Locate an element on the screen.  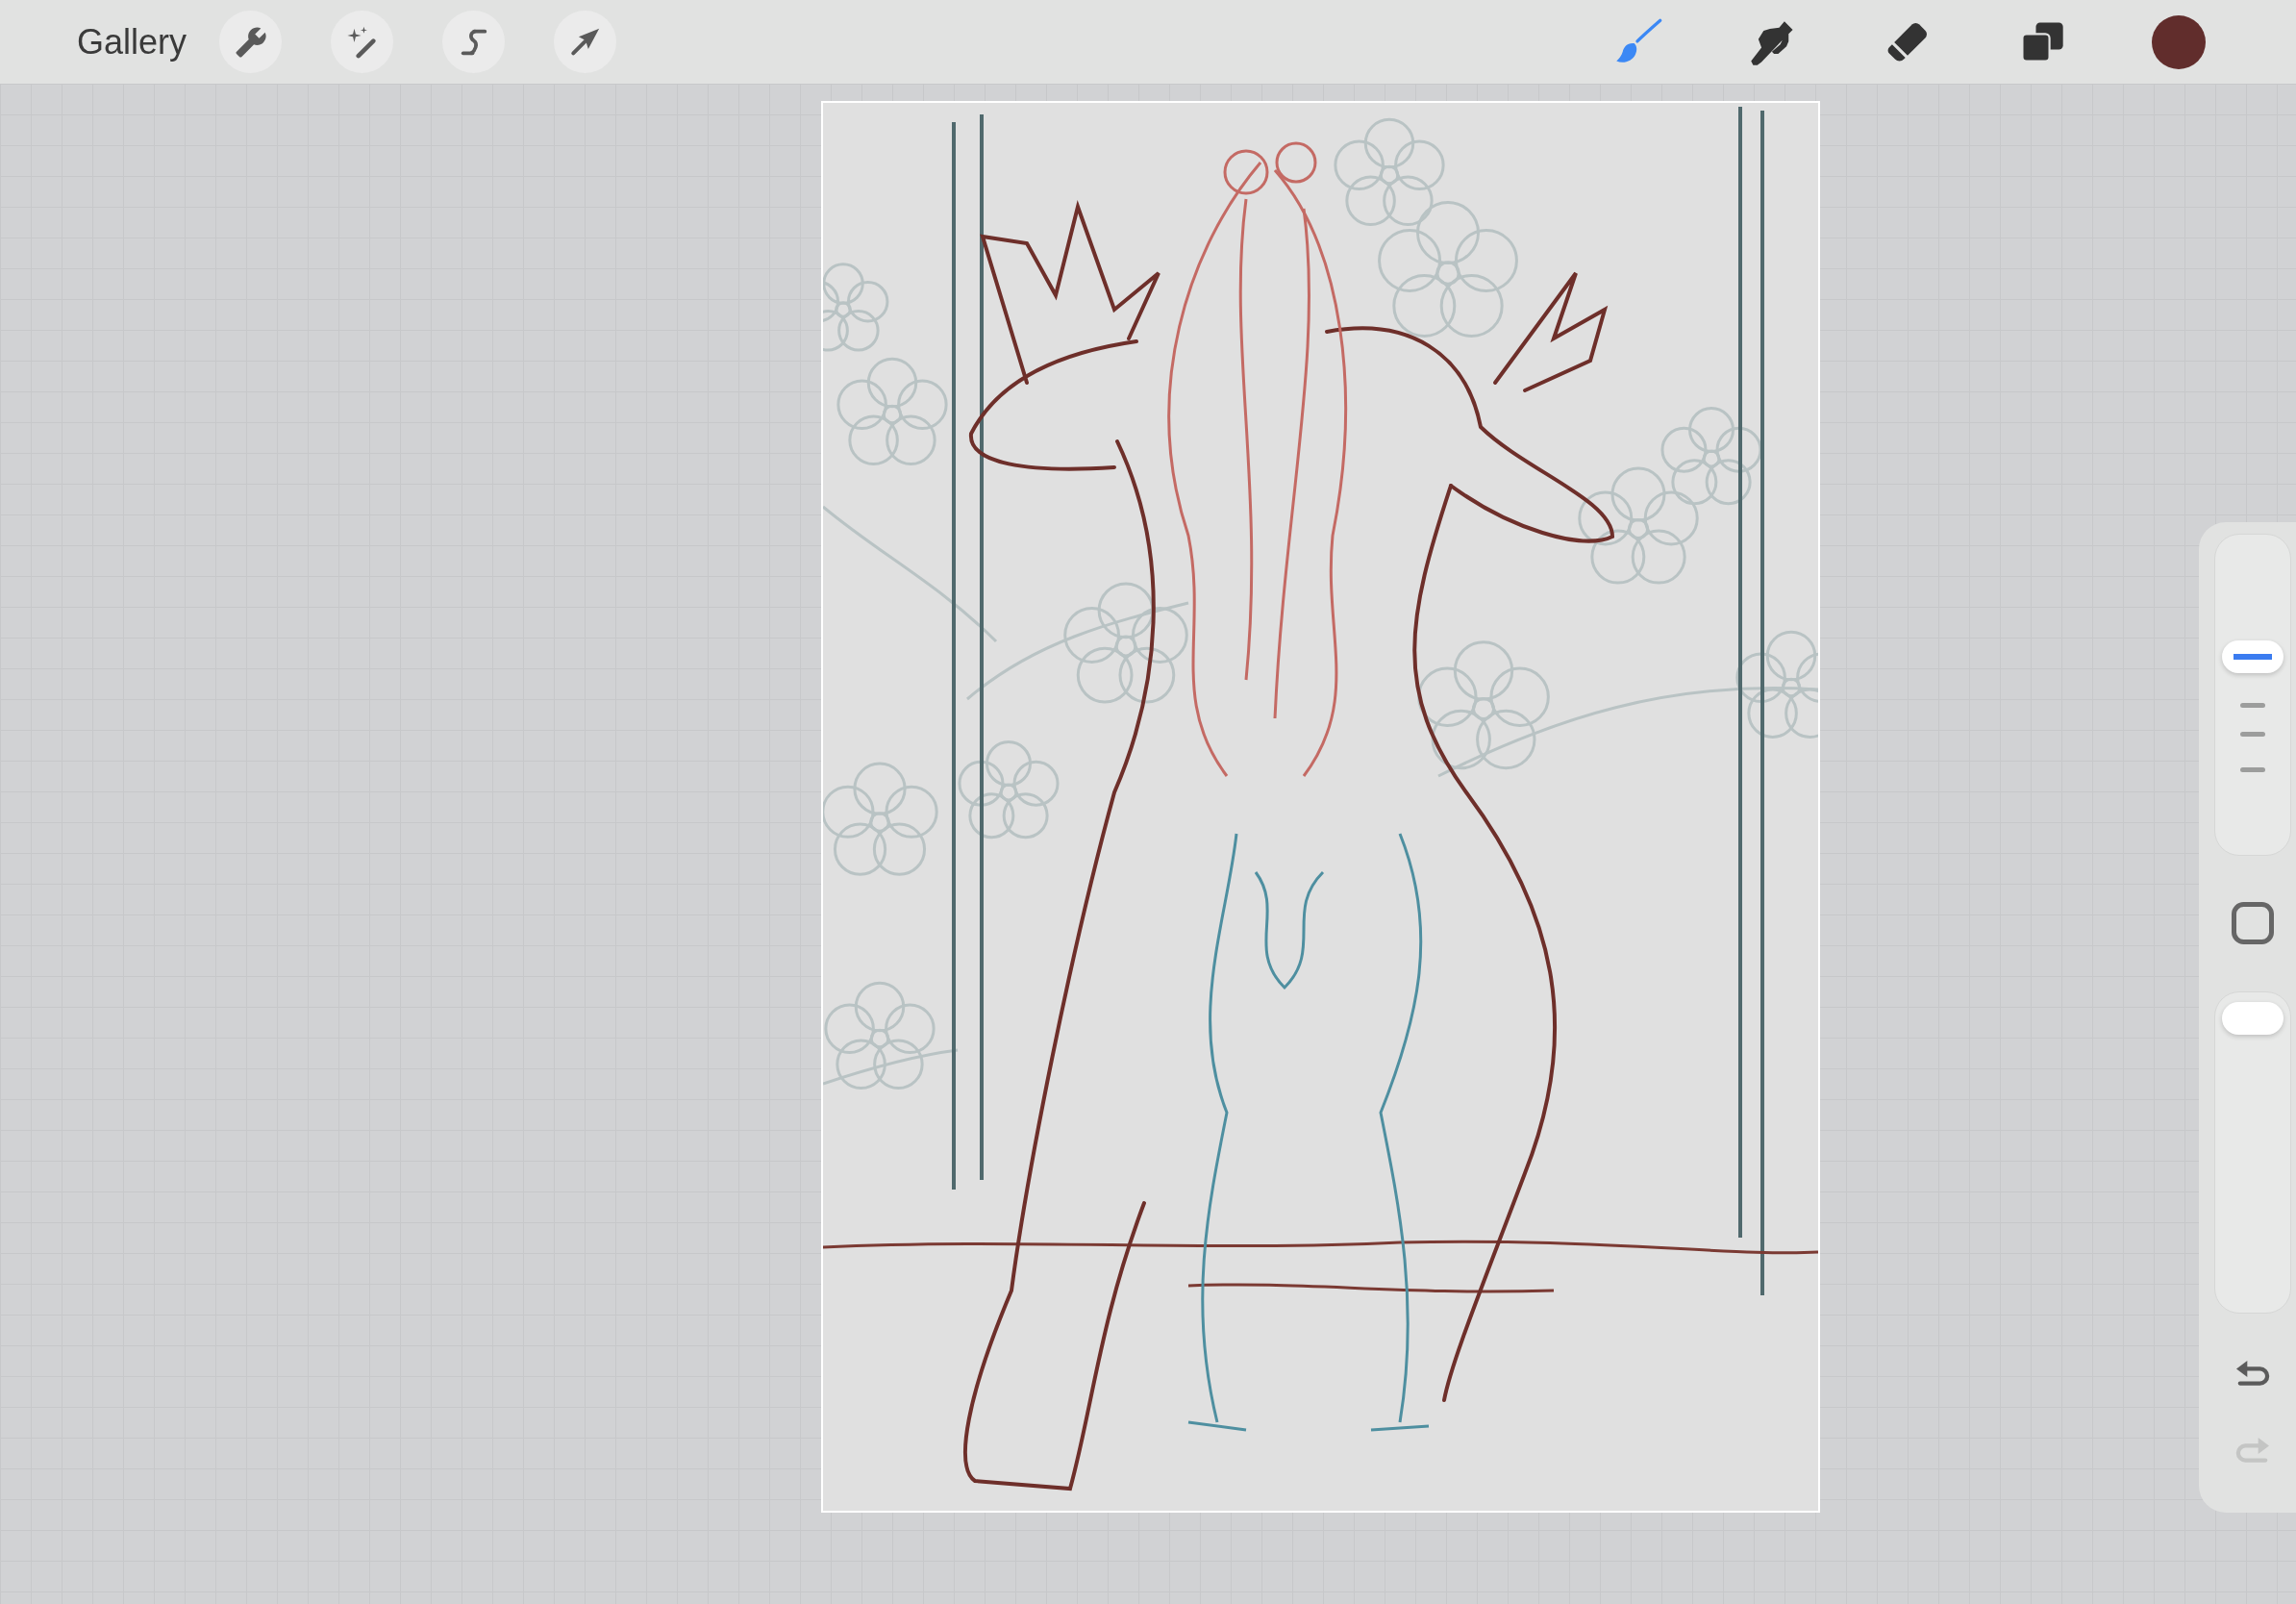
opacity-slider is located at coordinates (2252, 1152).